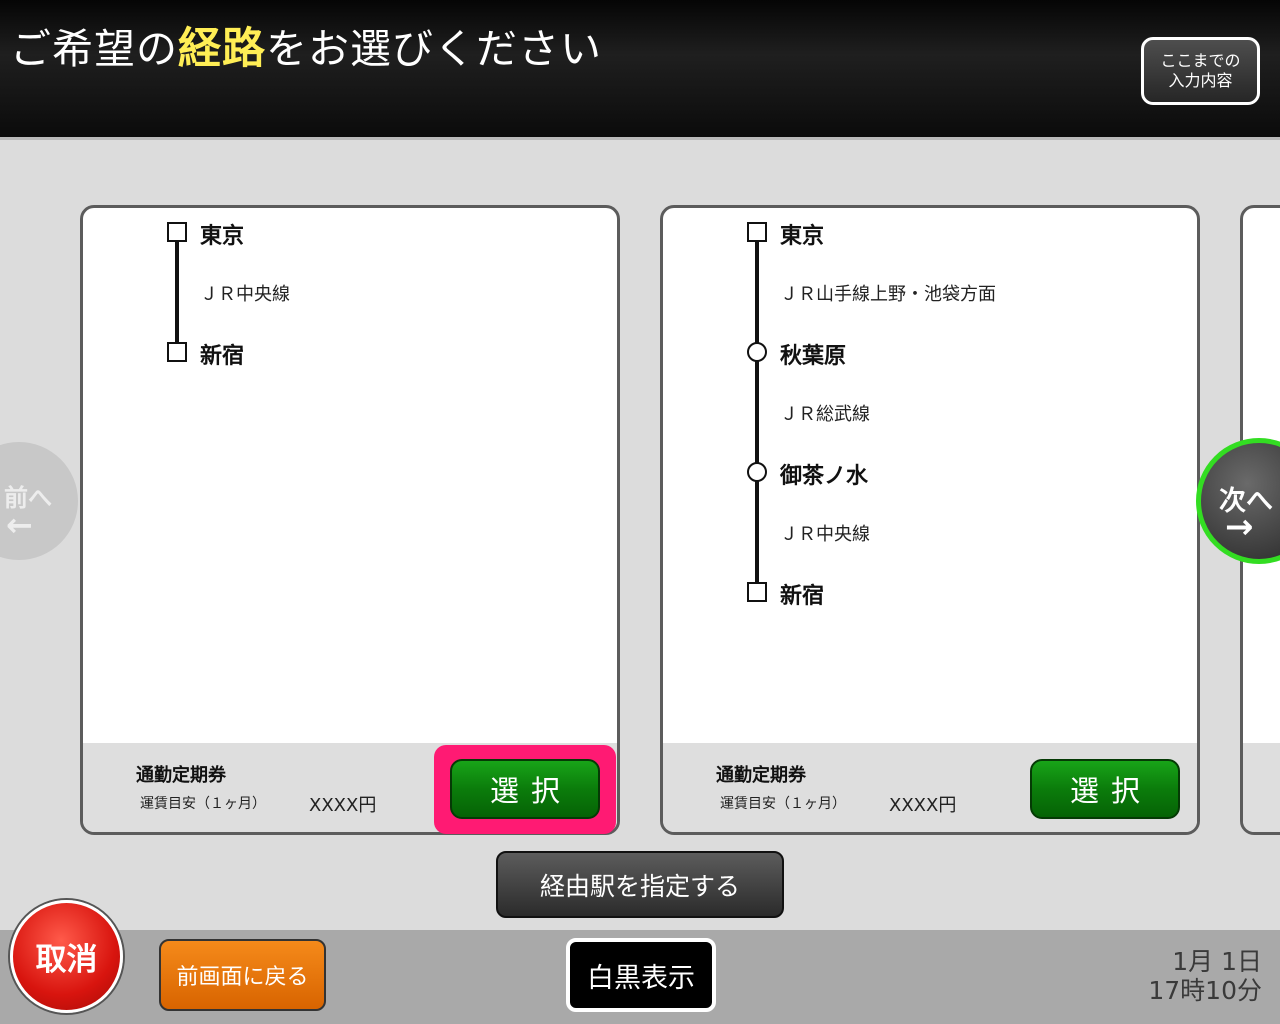  What do you see at coordinates (640, 70) in the screenshot?
I see `header-bar: ご希望の経路をお選びください ここまでの 入力内容` at bounding box center [640, 70].